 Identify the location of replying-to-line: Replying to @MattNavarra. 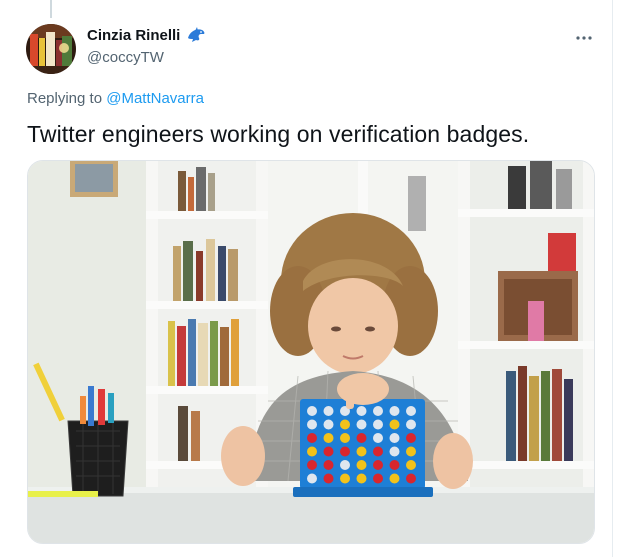
(115, 98).